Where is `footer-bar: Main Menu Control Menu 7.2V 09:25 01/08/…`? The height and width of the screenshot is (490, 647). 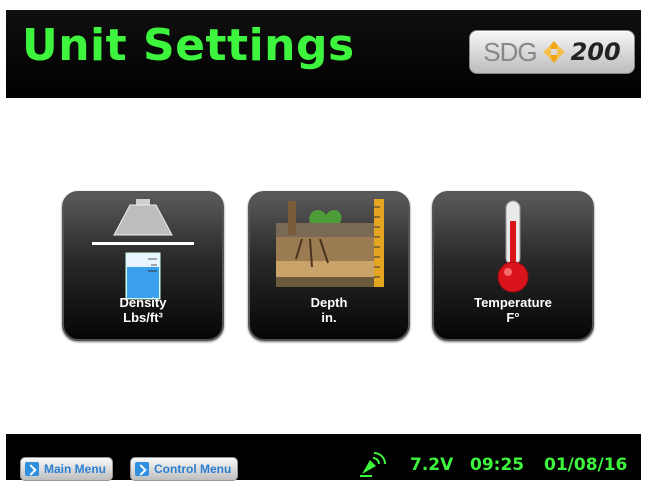 footer-bar: Main Menu Control Menu 7.2V 09:25 01/08/… is located at coordinates (323, 457).